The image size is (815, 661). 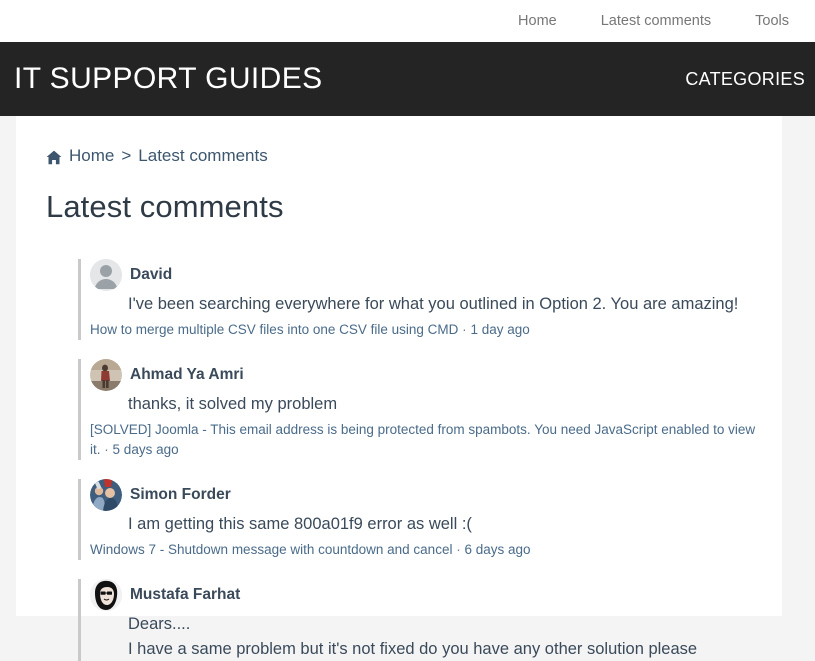 What do you see at coordinates (180, 494) in the screenshot?
I see `comment-author: Simon Forder` at bounding box center [180, 494].